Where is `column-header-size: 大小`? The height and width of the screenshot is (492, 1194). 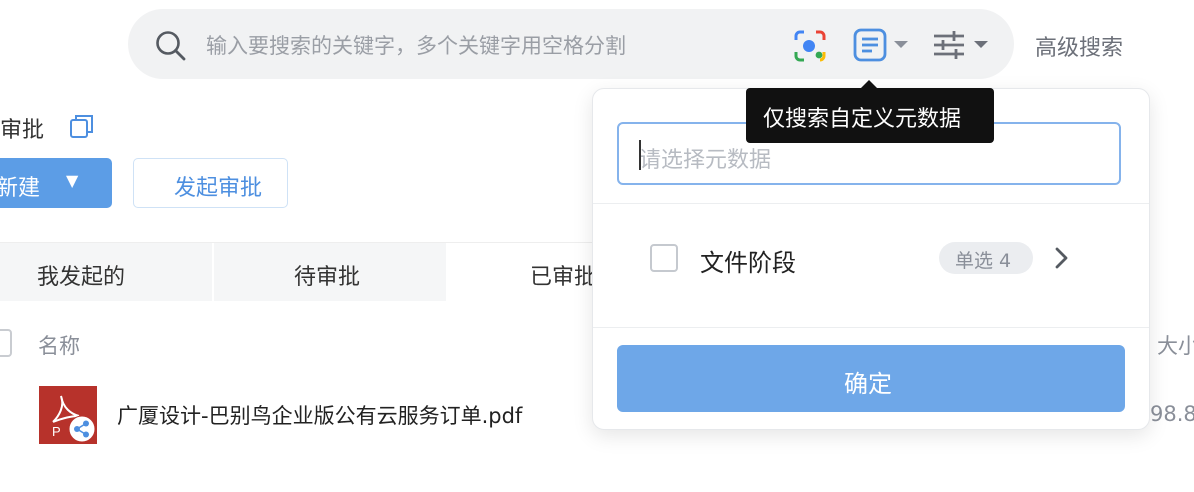 column-header-size: 大小 is located at coordinates (1175, 345).